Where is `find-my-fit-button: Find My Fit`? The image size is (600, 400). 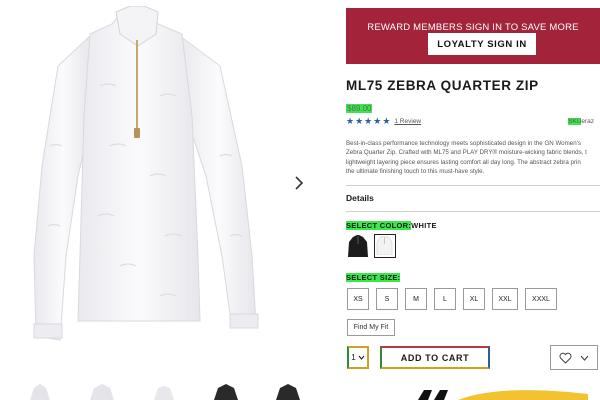
find-my-fit-button: Find My Fit is located at coordinates (371, 327).